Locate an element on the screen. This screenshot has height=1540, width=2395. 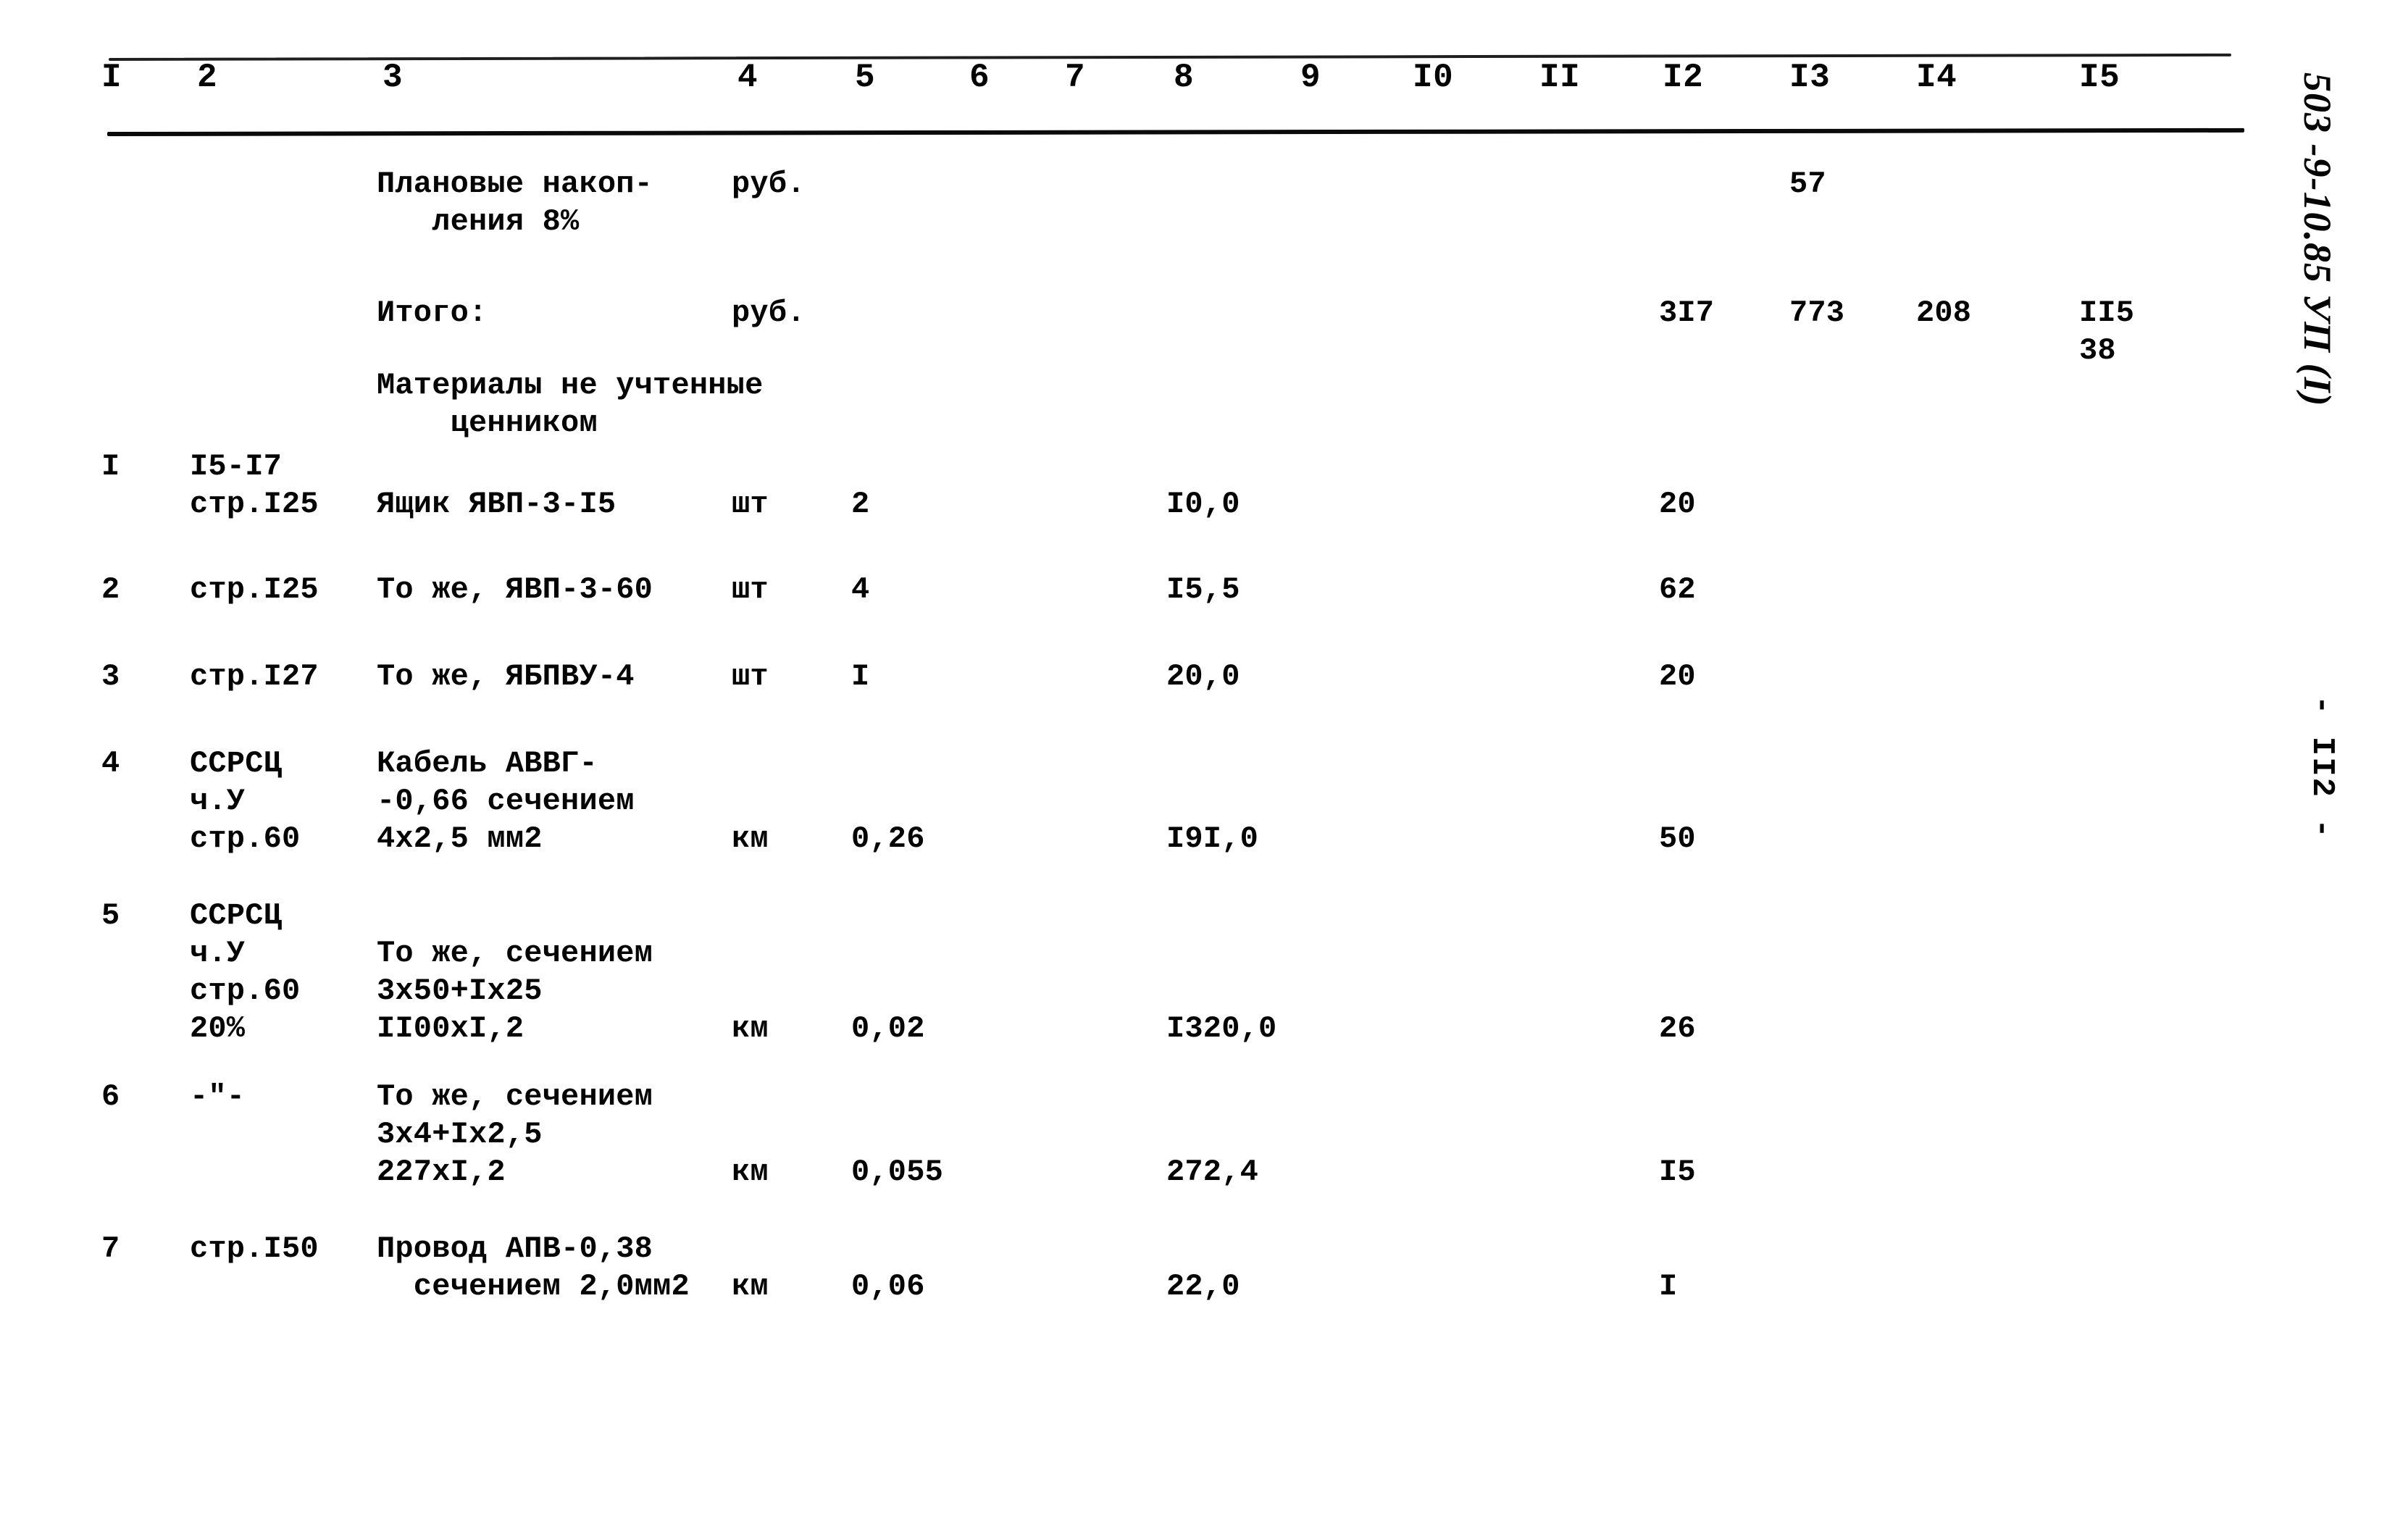
table-cell-col3: То же, ЯБПВУ-4 is located at coordinates (506, 676).